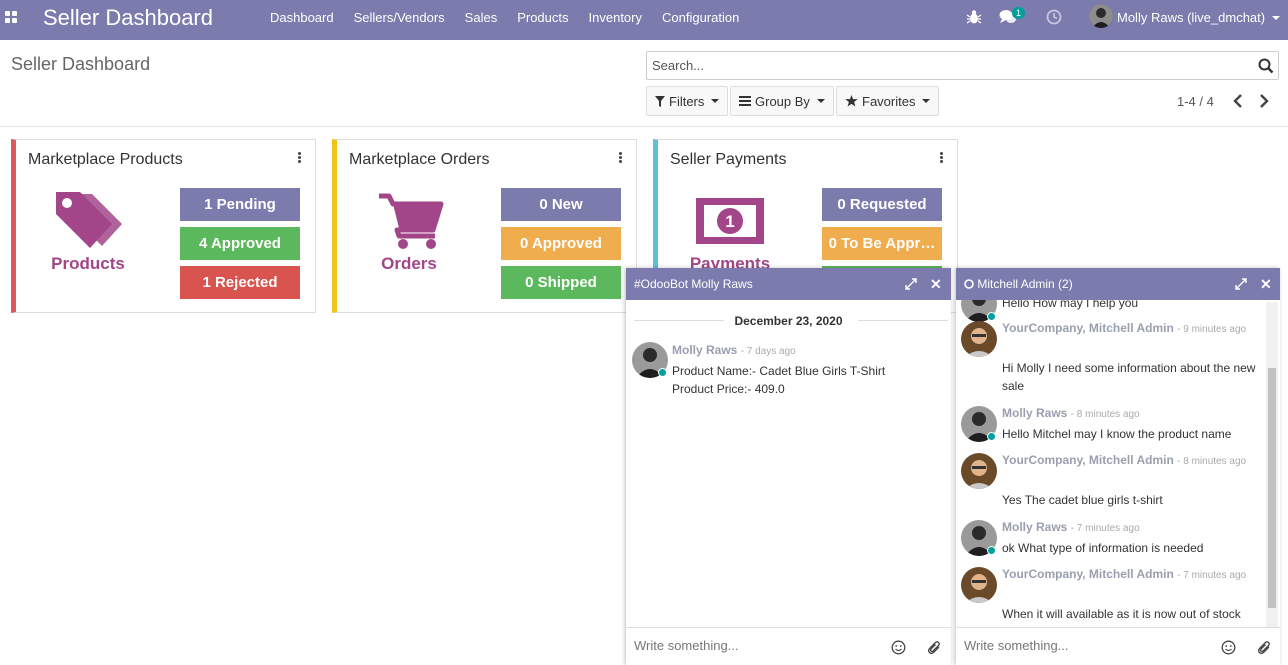 Image resolution: width=1288 pixels, height=665 pixels. I want to click on user-avatar, so click(1101, 16).